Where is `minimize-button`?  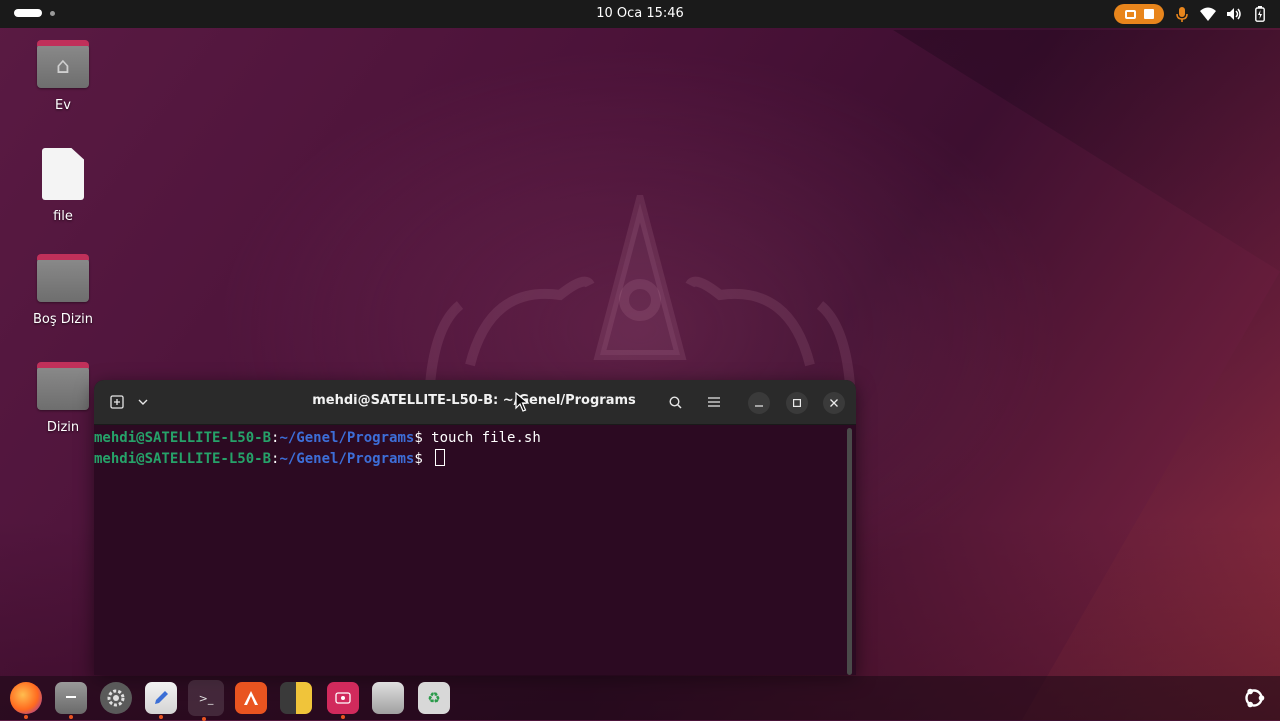
minimize-button is located at coordinates (759, 403).